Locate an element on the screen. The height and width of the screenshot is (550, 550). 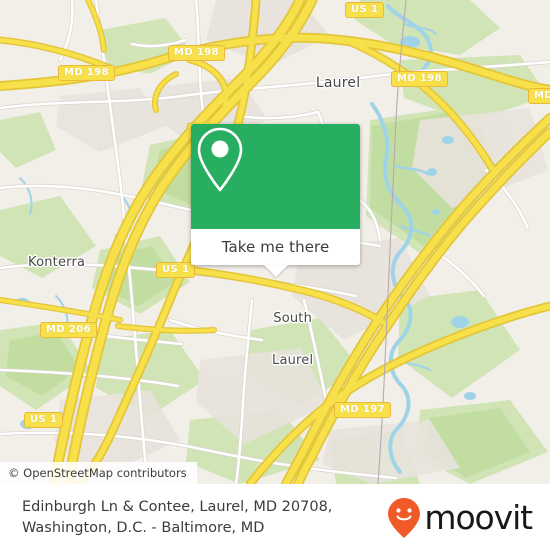
road-shield-md-1-edge: MD 1 is located at coordinates (539, 96).